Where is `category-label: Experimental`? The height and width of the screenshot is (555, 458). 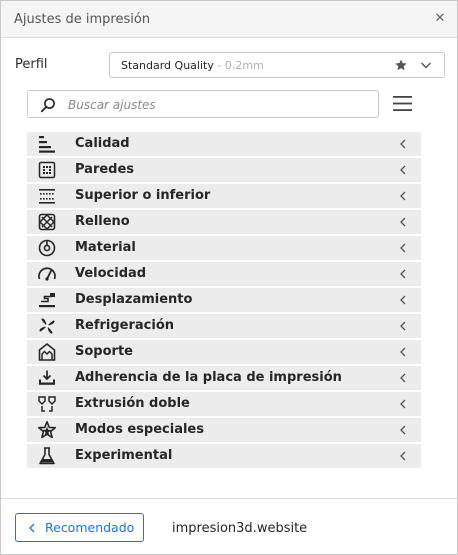 category-label: Experimental is located at coordinates (124, 455).